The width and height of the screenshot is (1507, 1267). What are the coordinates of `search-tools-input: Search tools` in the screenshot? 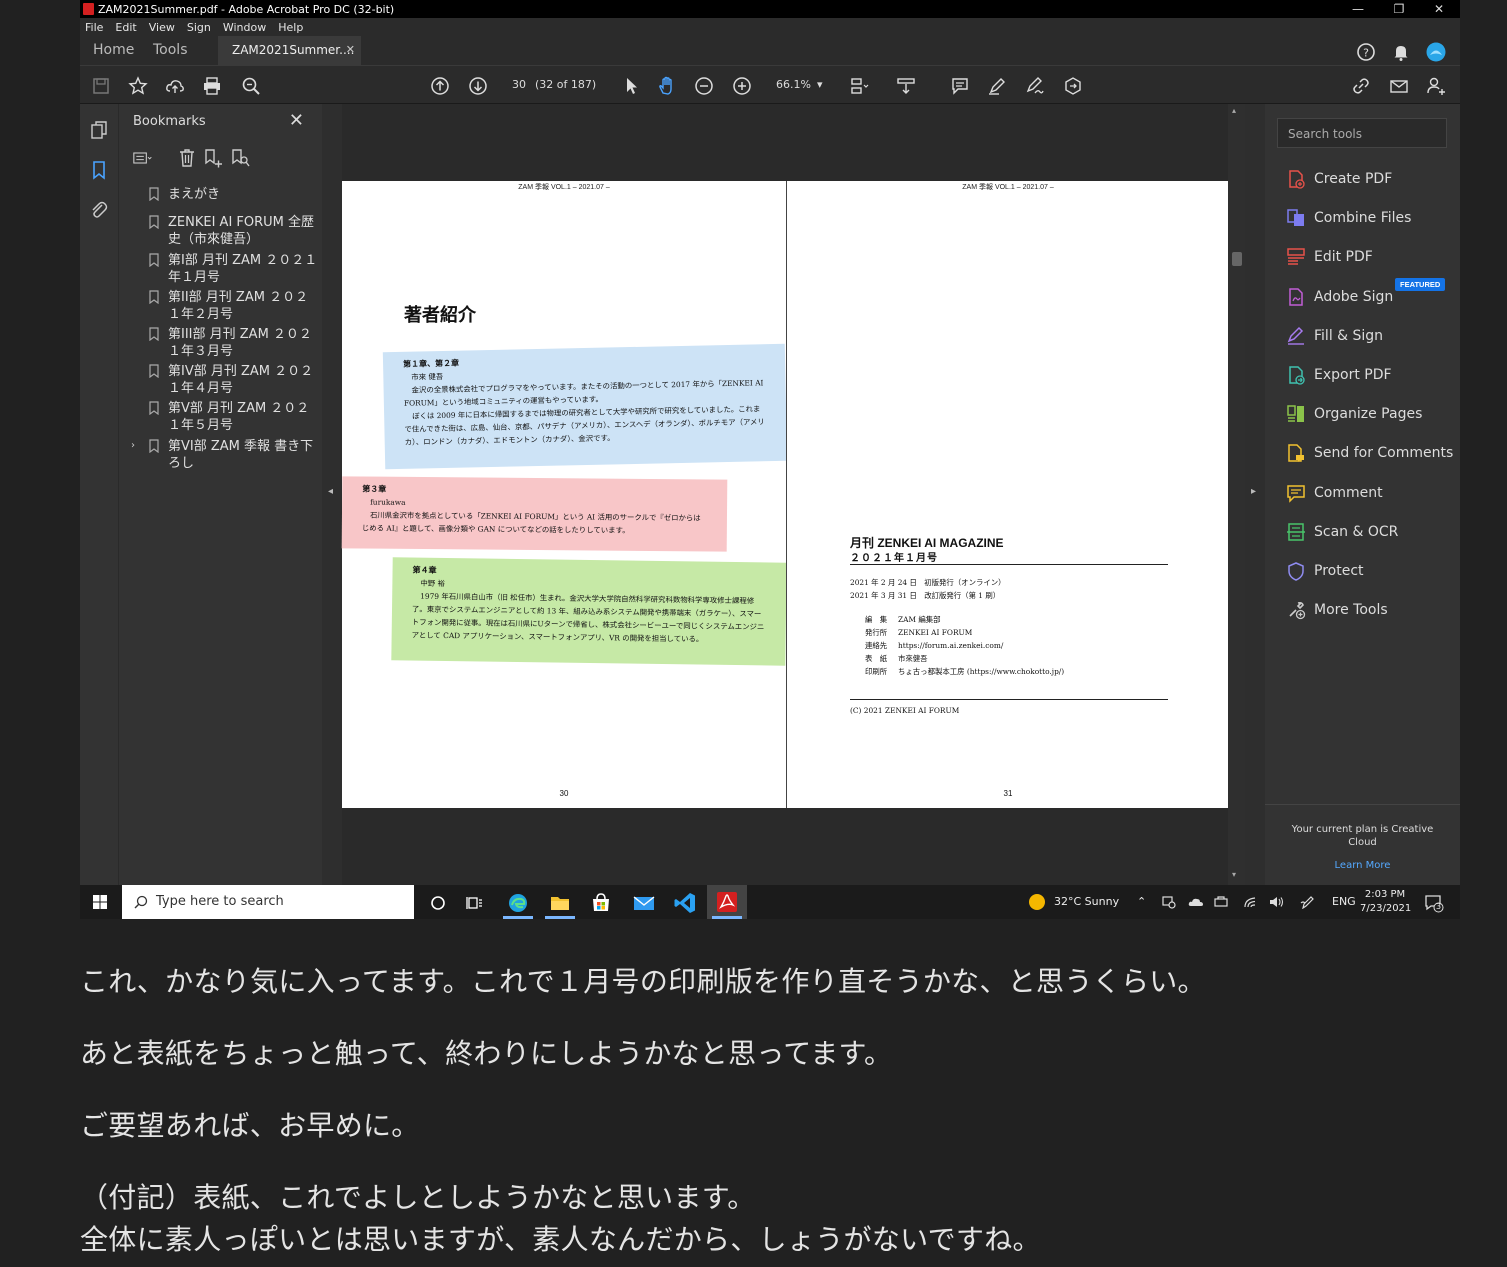 It's located at (1362, 133).